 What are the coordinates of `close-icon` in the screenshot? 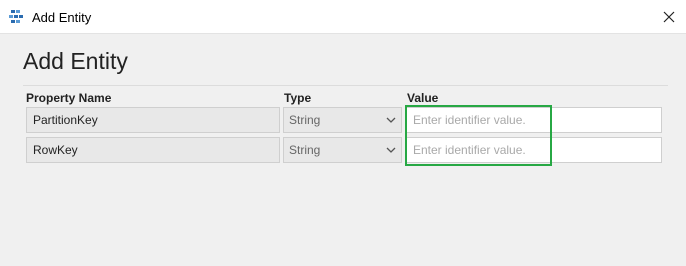 It's located at (669, 17).